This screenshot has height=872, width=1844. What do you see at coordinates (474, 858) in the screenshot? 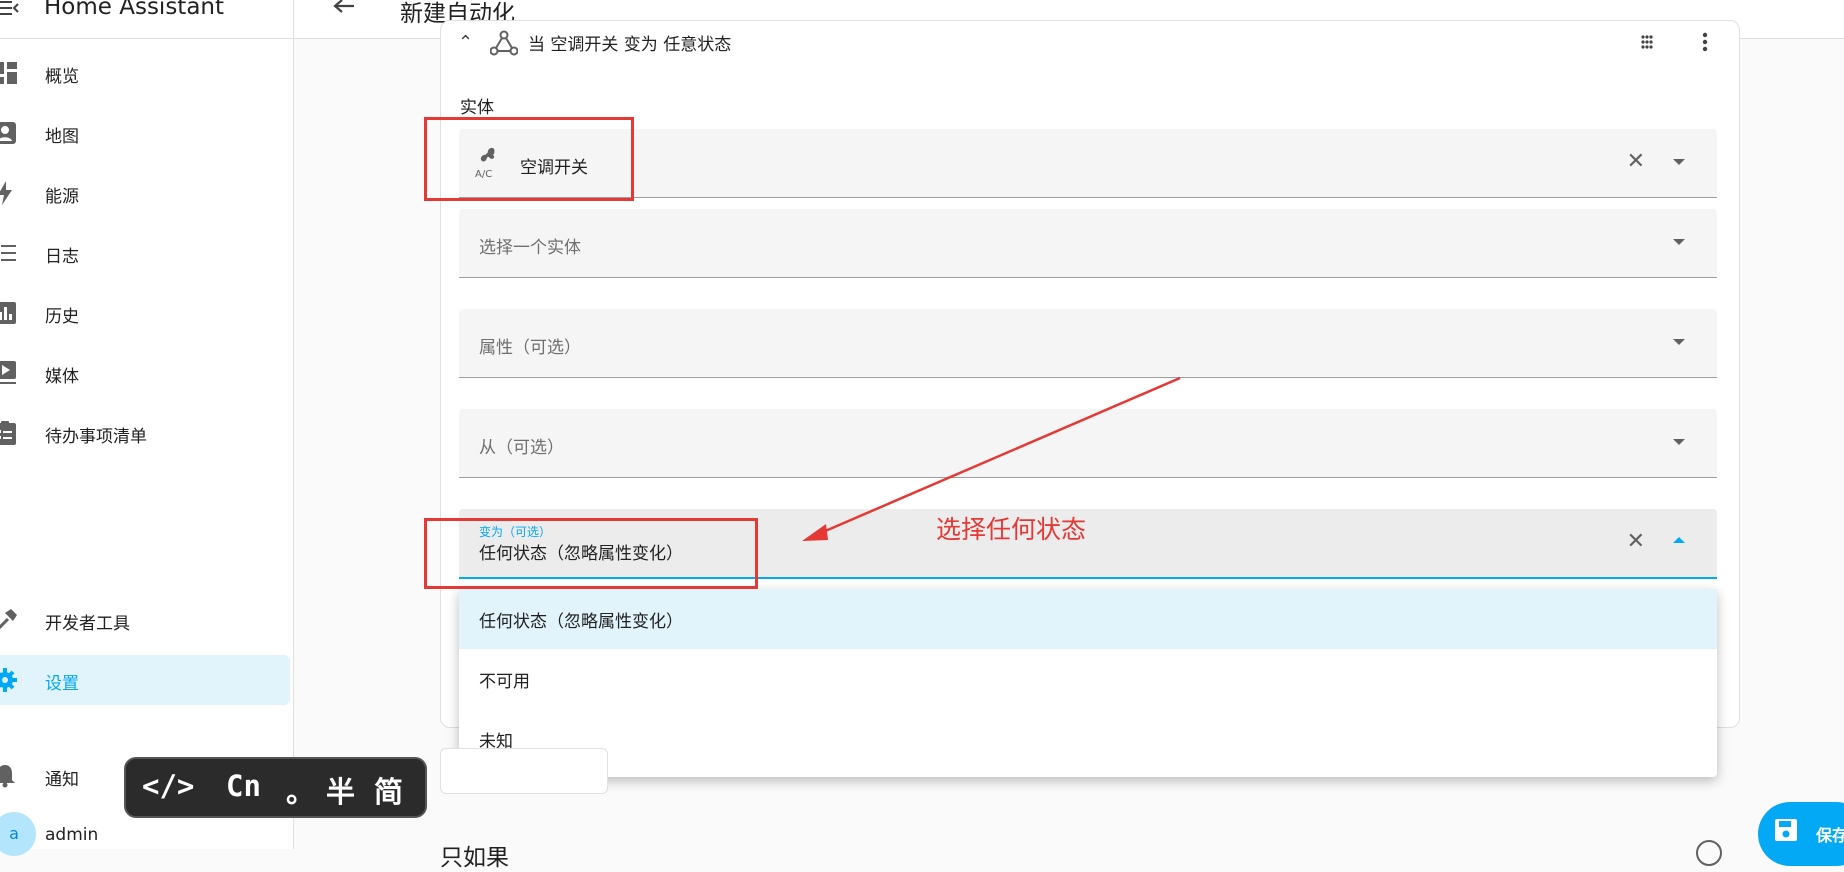
I see `conditions-section-title: 只如果` at bounding box center [474, 858].